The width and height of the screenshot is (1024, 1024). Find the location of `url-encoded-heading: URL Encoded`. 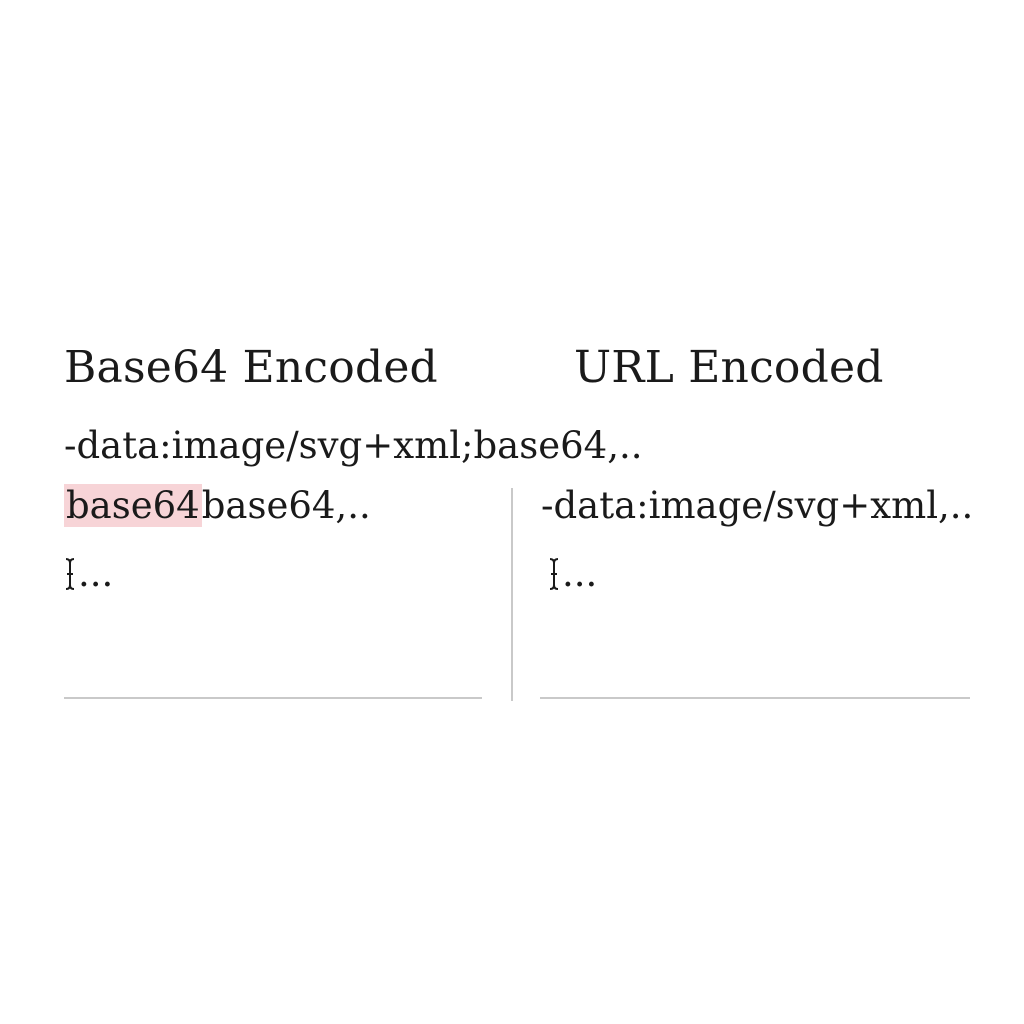

url-encoded-heading: URL Encoded is located at coordinates (729, 367).